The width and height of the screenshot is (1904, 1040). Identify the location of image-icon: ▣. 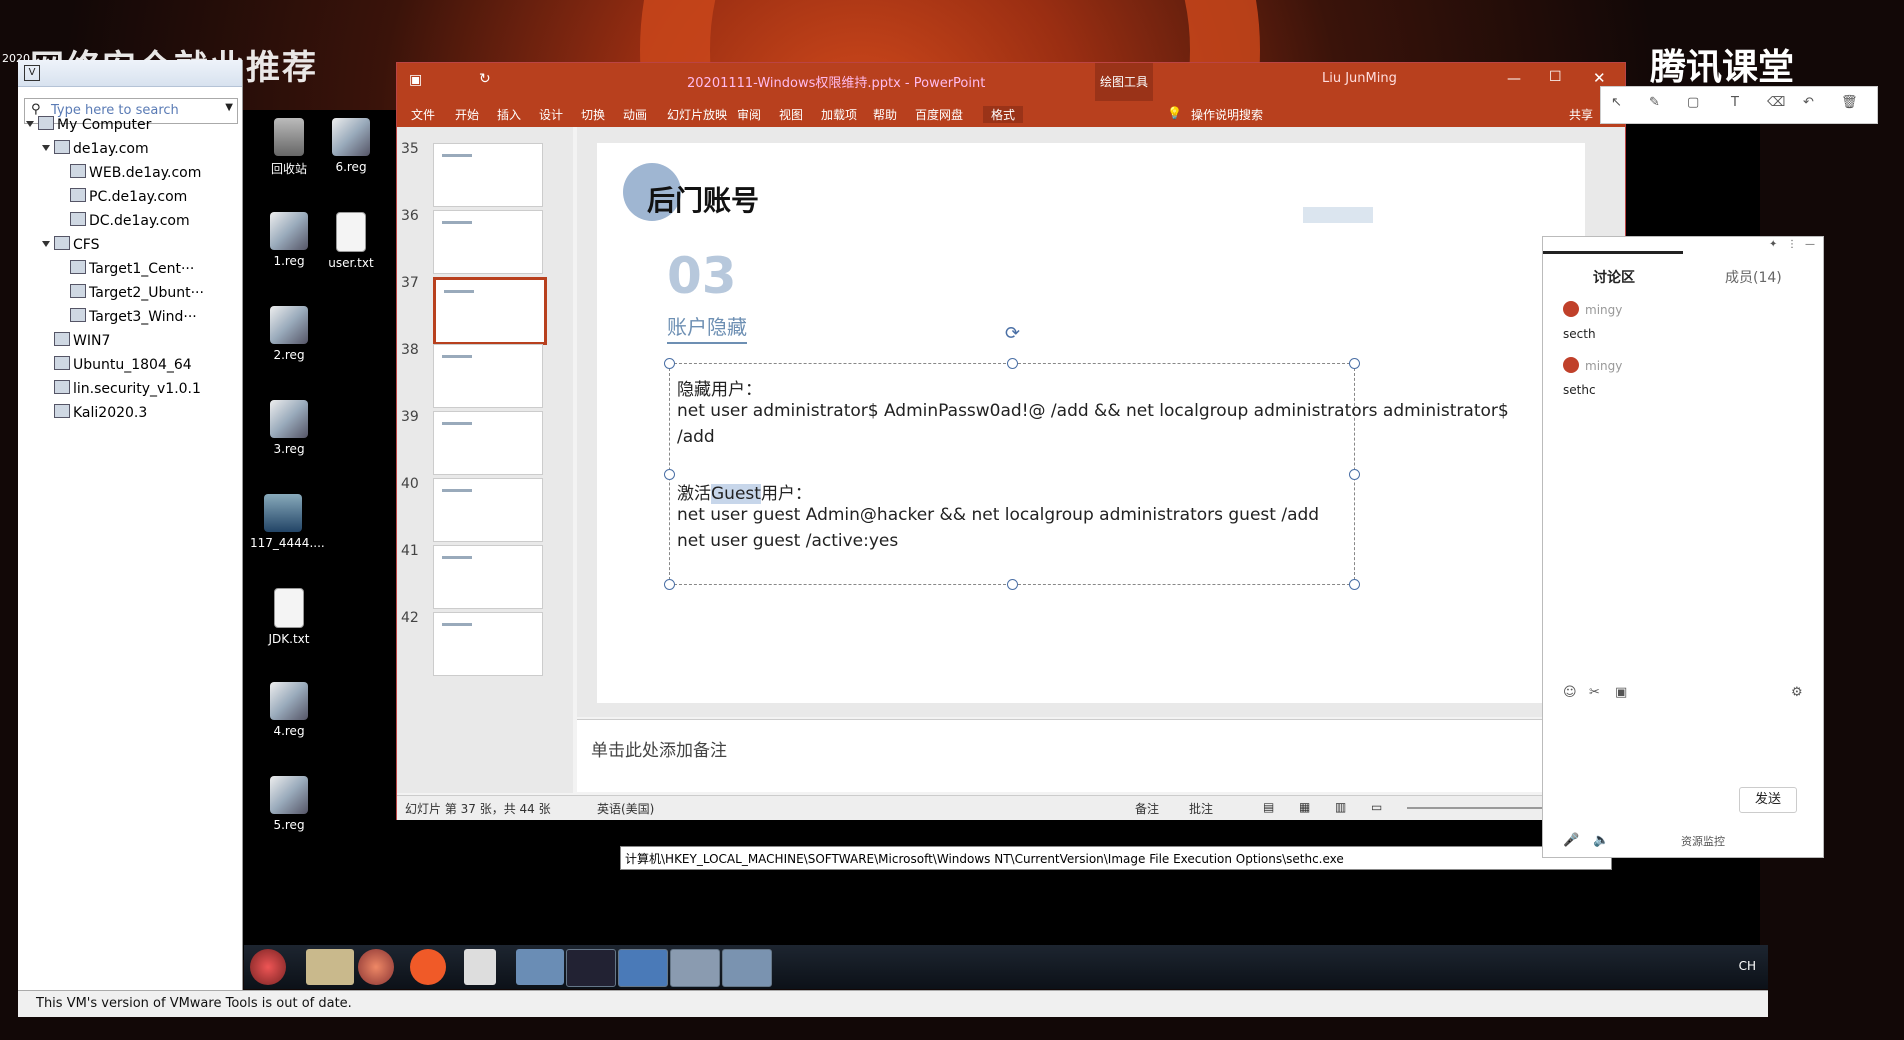
(1621, 692).